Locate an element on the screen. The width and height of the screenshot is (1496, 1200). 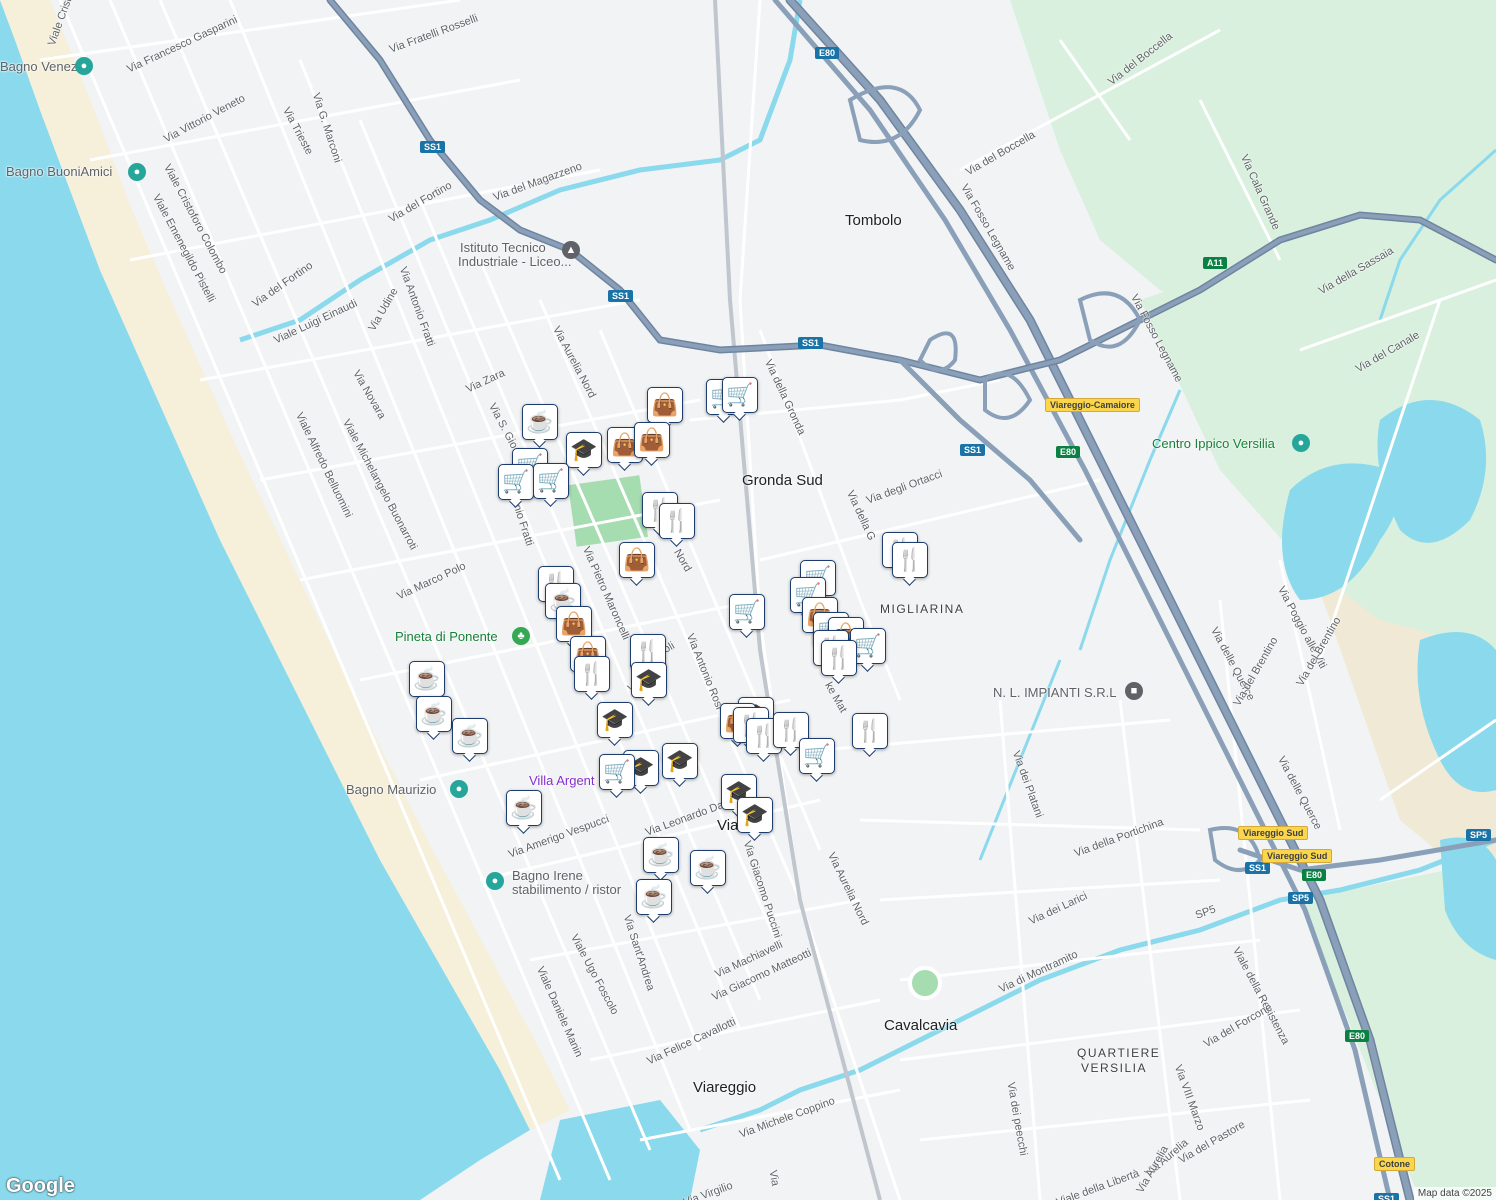
poi-label-pineta: Pineta di Ponente is located at coordinates (446, 636).